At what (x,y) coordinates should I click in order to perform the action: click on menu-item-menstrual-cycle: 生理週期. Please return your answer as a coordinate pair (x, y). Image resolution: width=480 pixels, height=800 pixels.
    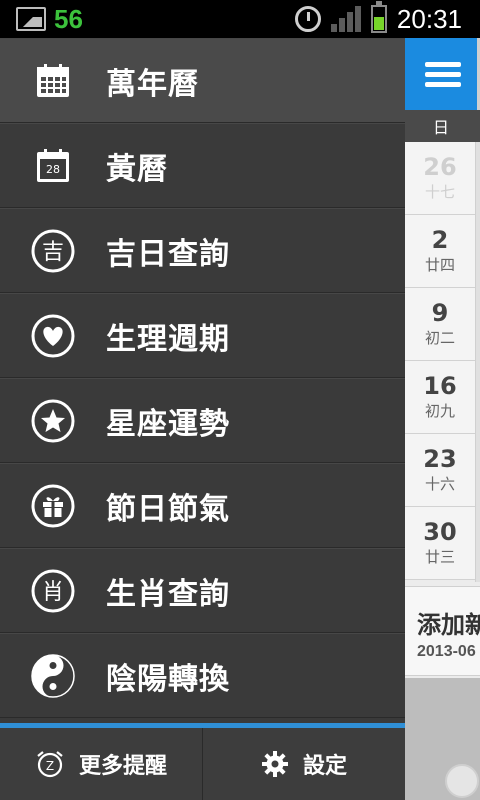
    Looking at the image, I should click on (202, 335).